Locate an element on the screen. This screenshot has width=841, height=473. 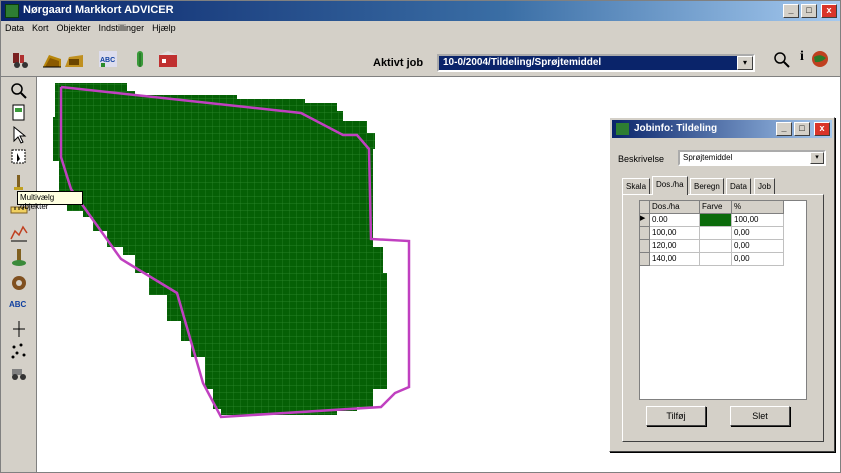
close-button: x is located at coordinates (829, 11).